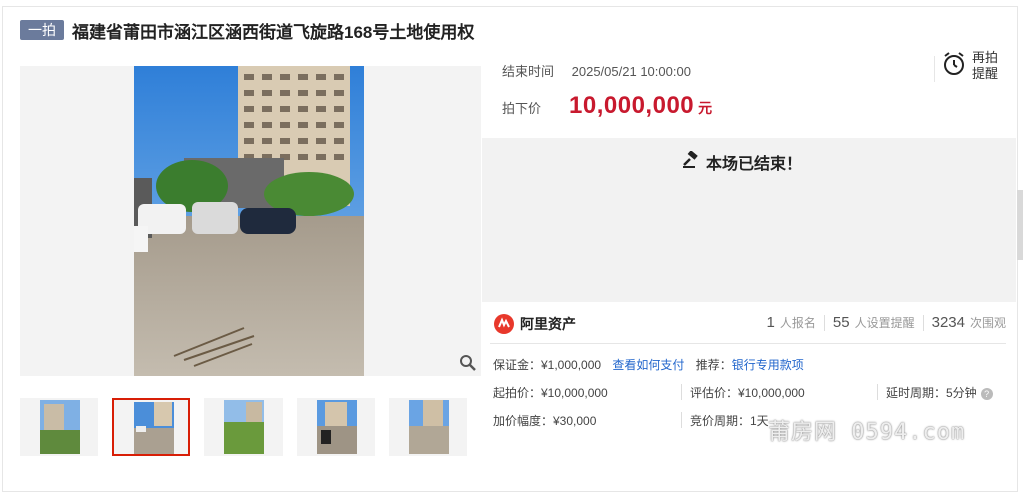 The width and height of the screenshot is (1023, 495). What do you see at coordinates (522, 108) in the screenshot?
I see `final-price-label: 拍下价` at bounding box center [522, 108].